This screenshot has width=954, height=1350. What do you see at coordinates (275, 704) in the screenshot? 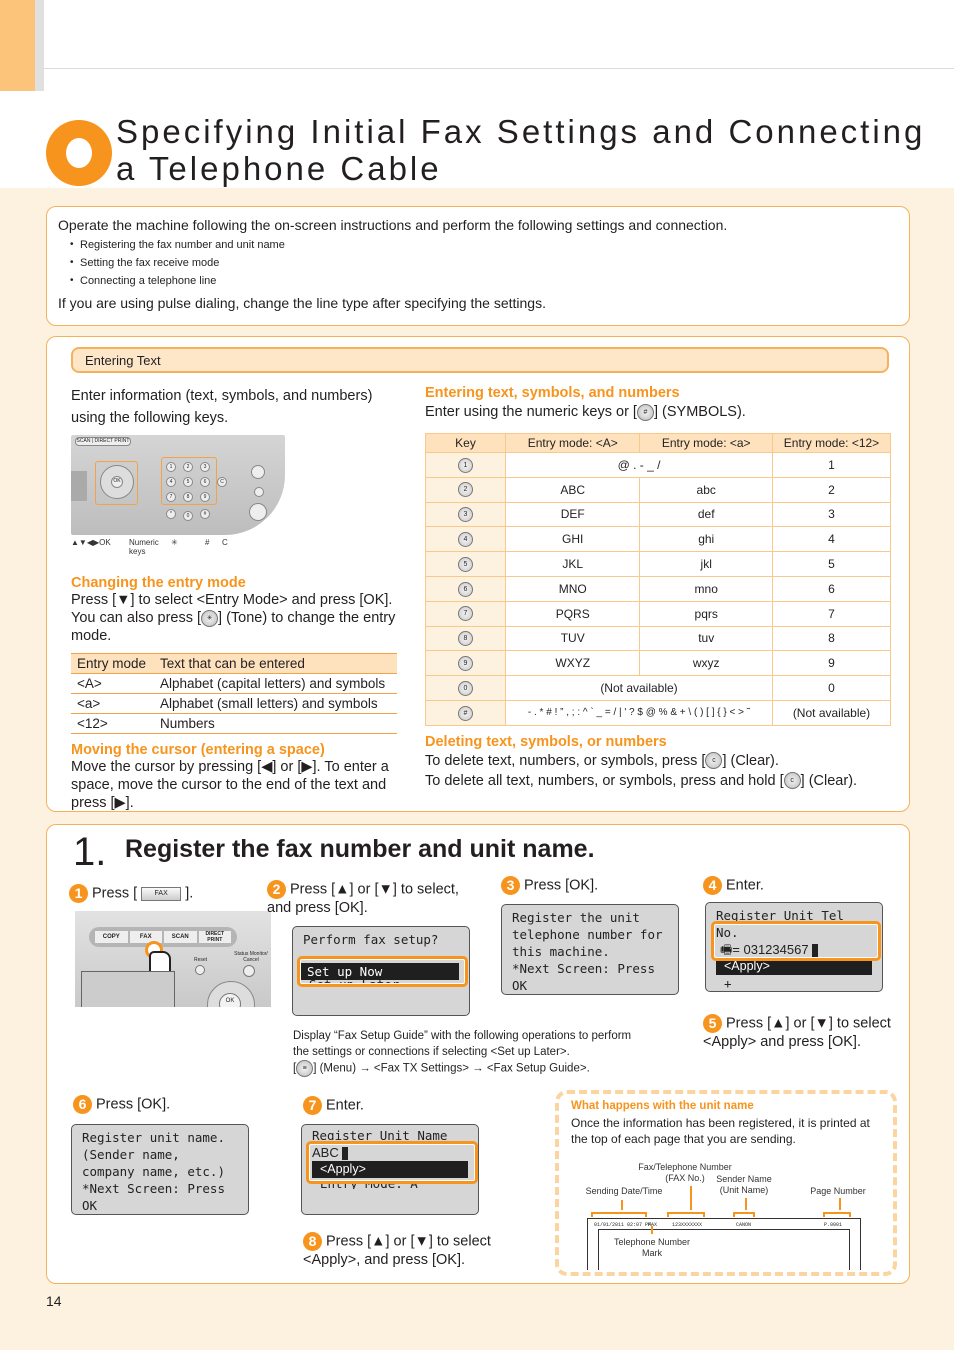
I see `table-cell: Alphabet (small letters) and symbols` at bounding box center [275, 704].